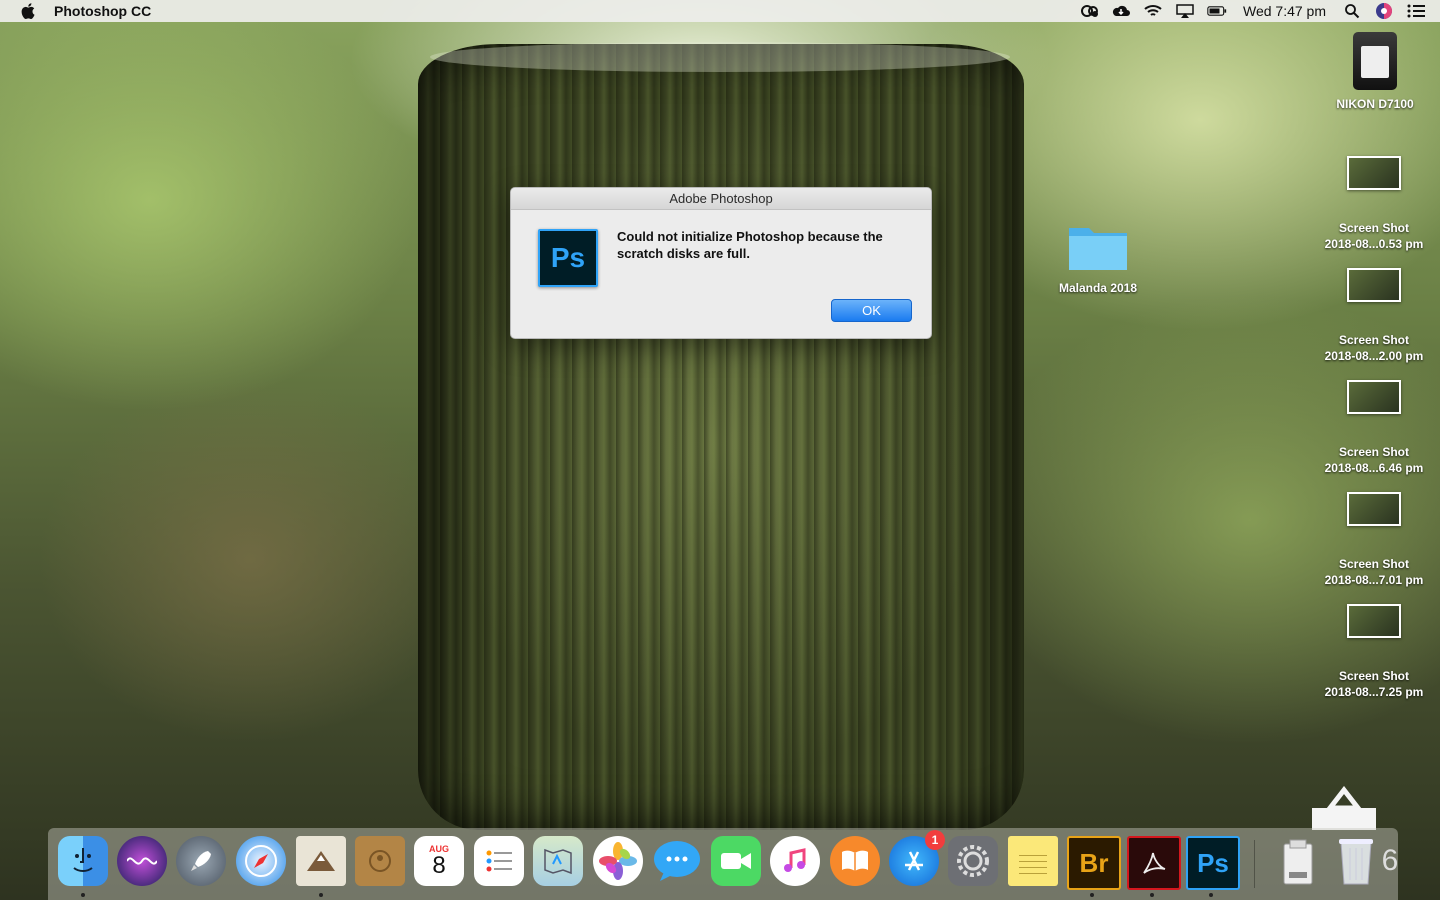  What do you see at coordinates (677, 861) in the screenshot?
I see `messages-icon` at bounding box center [677, 861].